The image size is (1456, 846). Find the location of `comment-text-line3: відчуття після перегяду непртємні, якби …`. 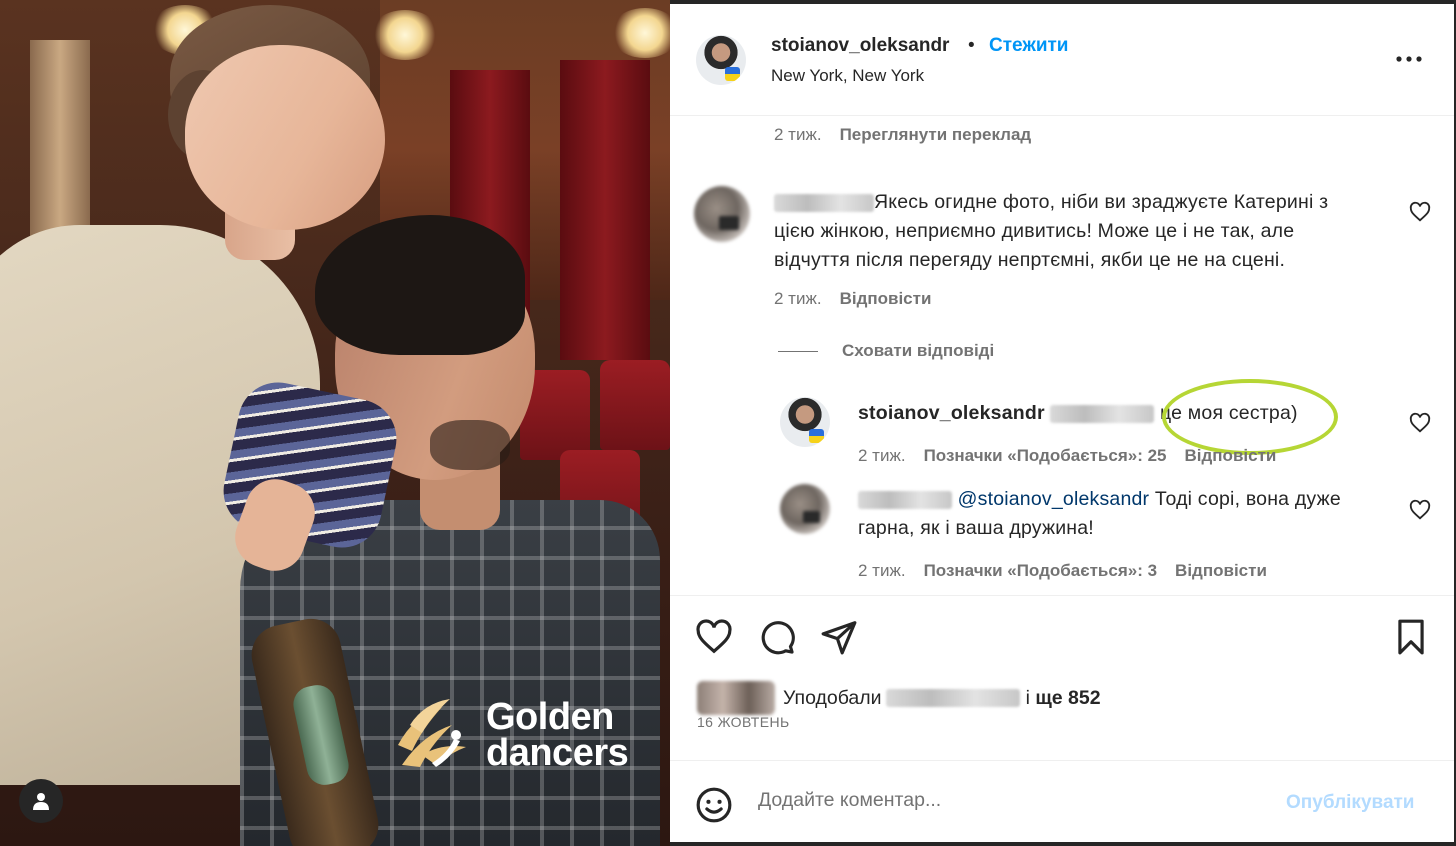

comment-text-line3: відчуття після перегяду непртємні, якби … is located at coordinates (1030, 260).